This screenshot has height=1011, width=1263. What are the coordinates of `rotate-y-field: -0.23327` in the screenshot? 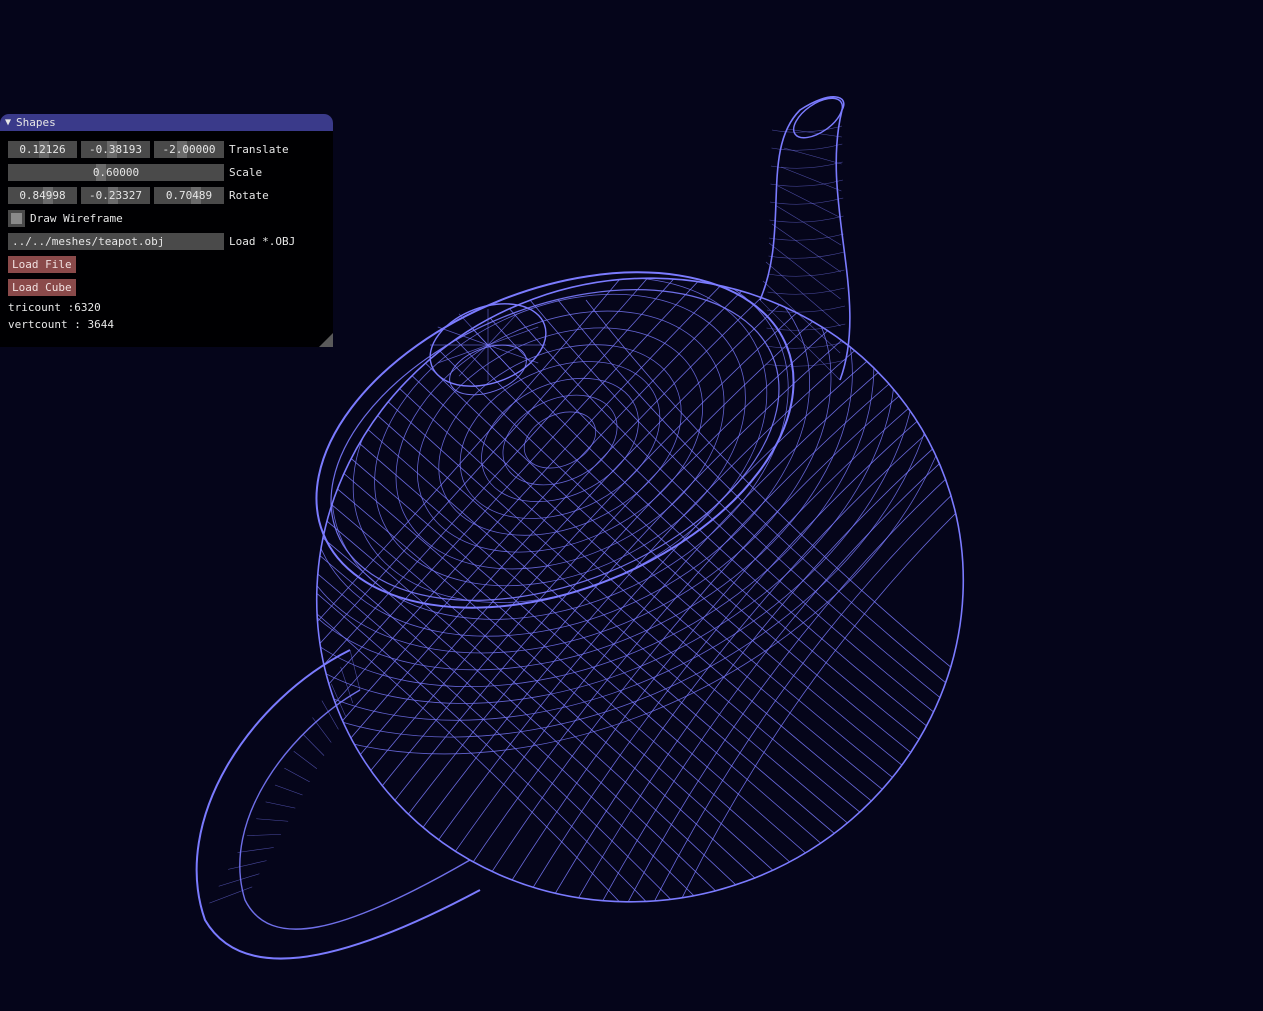 It's located at (115, 195).